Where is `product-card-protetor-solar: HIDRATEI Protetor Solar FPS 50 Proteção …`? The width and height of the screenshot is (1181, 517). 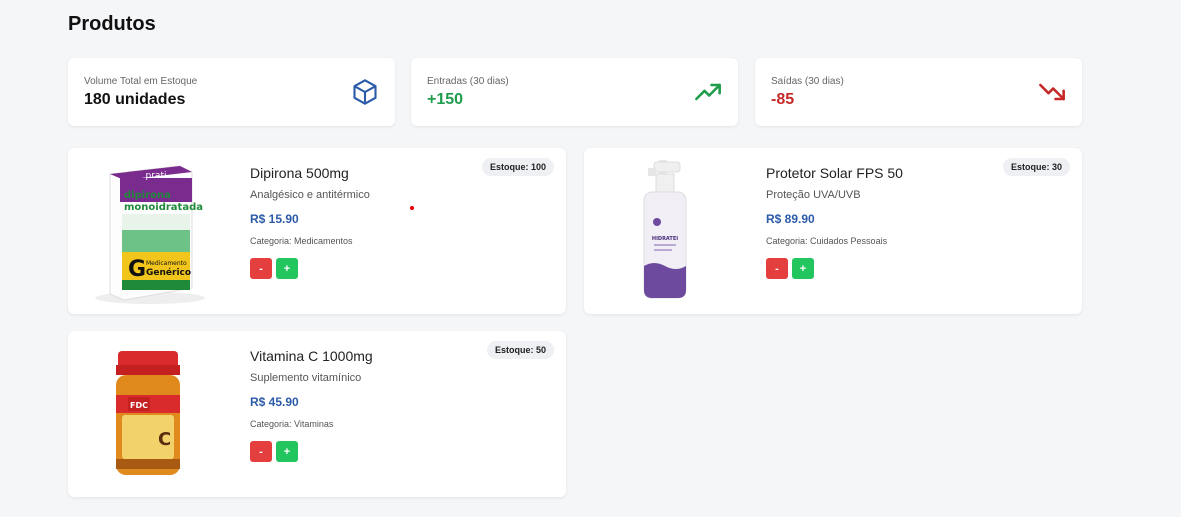 product-card-protetor-solar: HIDRATEI Protetor Solar FPS 50 Proteção … is located at coordinates (833, 231).